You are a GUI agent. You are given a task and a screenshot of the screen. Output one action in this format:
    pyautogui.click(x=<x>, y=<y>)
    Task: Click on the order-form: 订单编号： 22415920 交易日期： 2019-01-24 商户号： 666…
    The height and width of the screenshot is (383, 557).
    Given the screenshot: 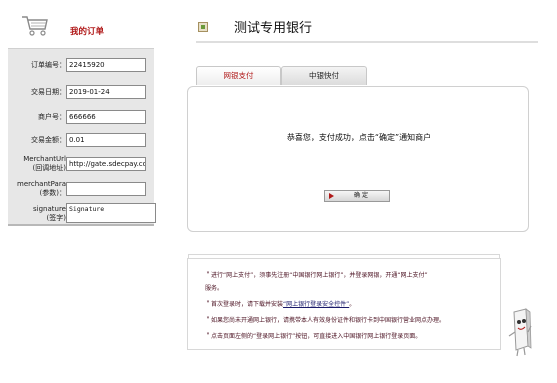 What is the action you would take?
    pyautogui.click(x=82, y=137)
    